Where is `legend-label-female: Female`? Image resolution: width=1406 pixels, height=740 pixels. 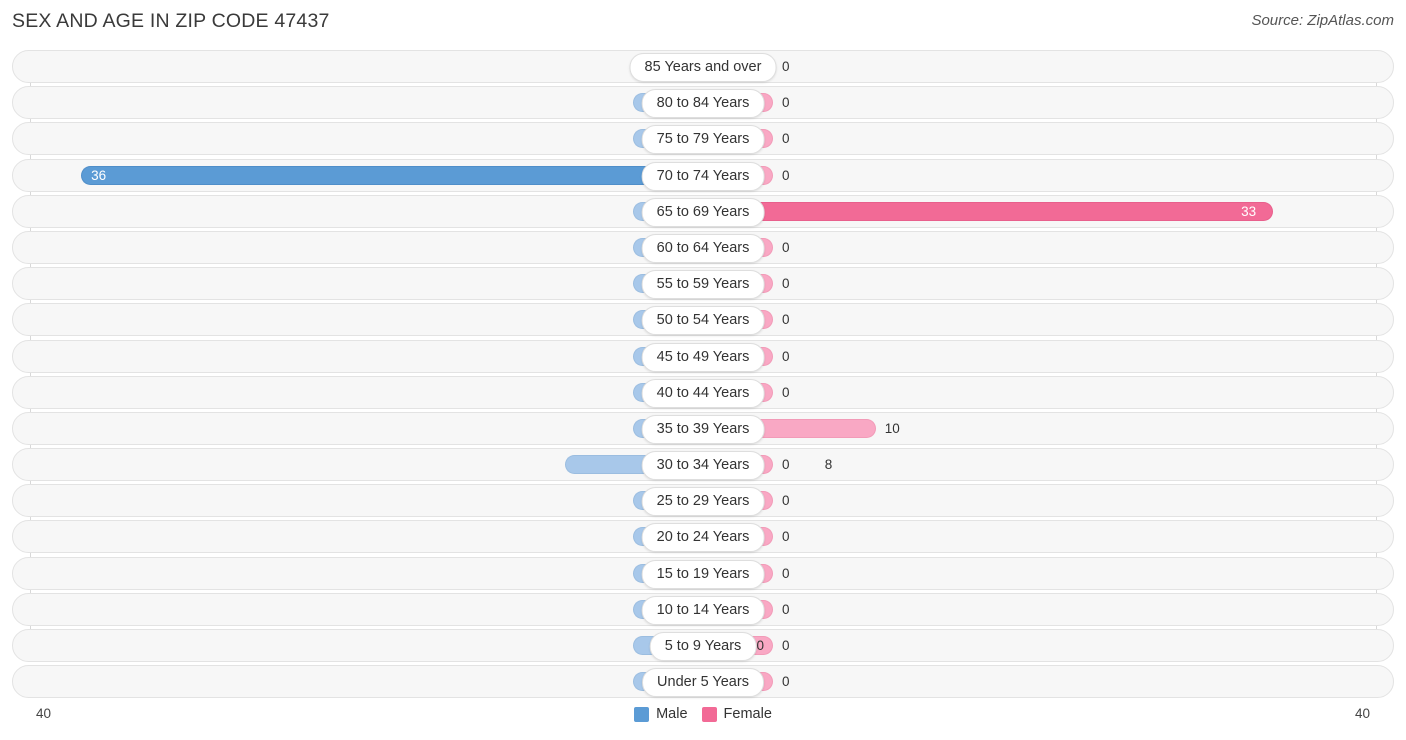 legend-label-female: Female is located at coordinates (747, 714).